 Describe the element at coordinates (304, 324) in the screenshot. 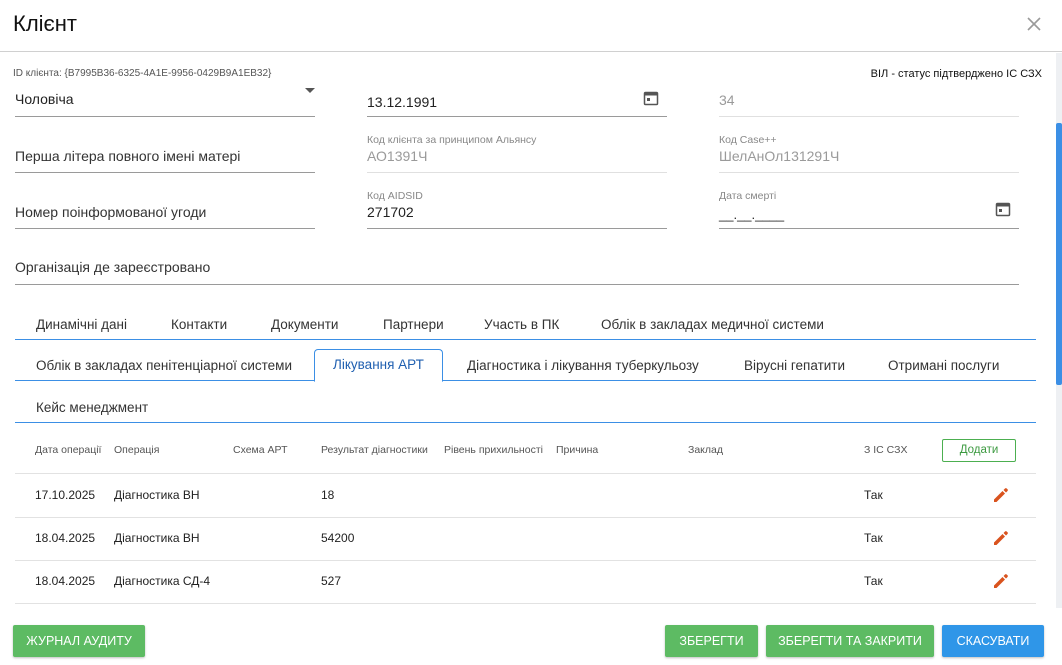

I see `tab-documents: Документи` at that location.